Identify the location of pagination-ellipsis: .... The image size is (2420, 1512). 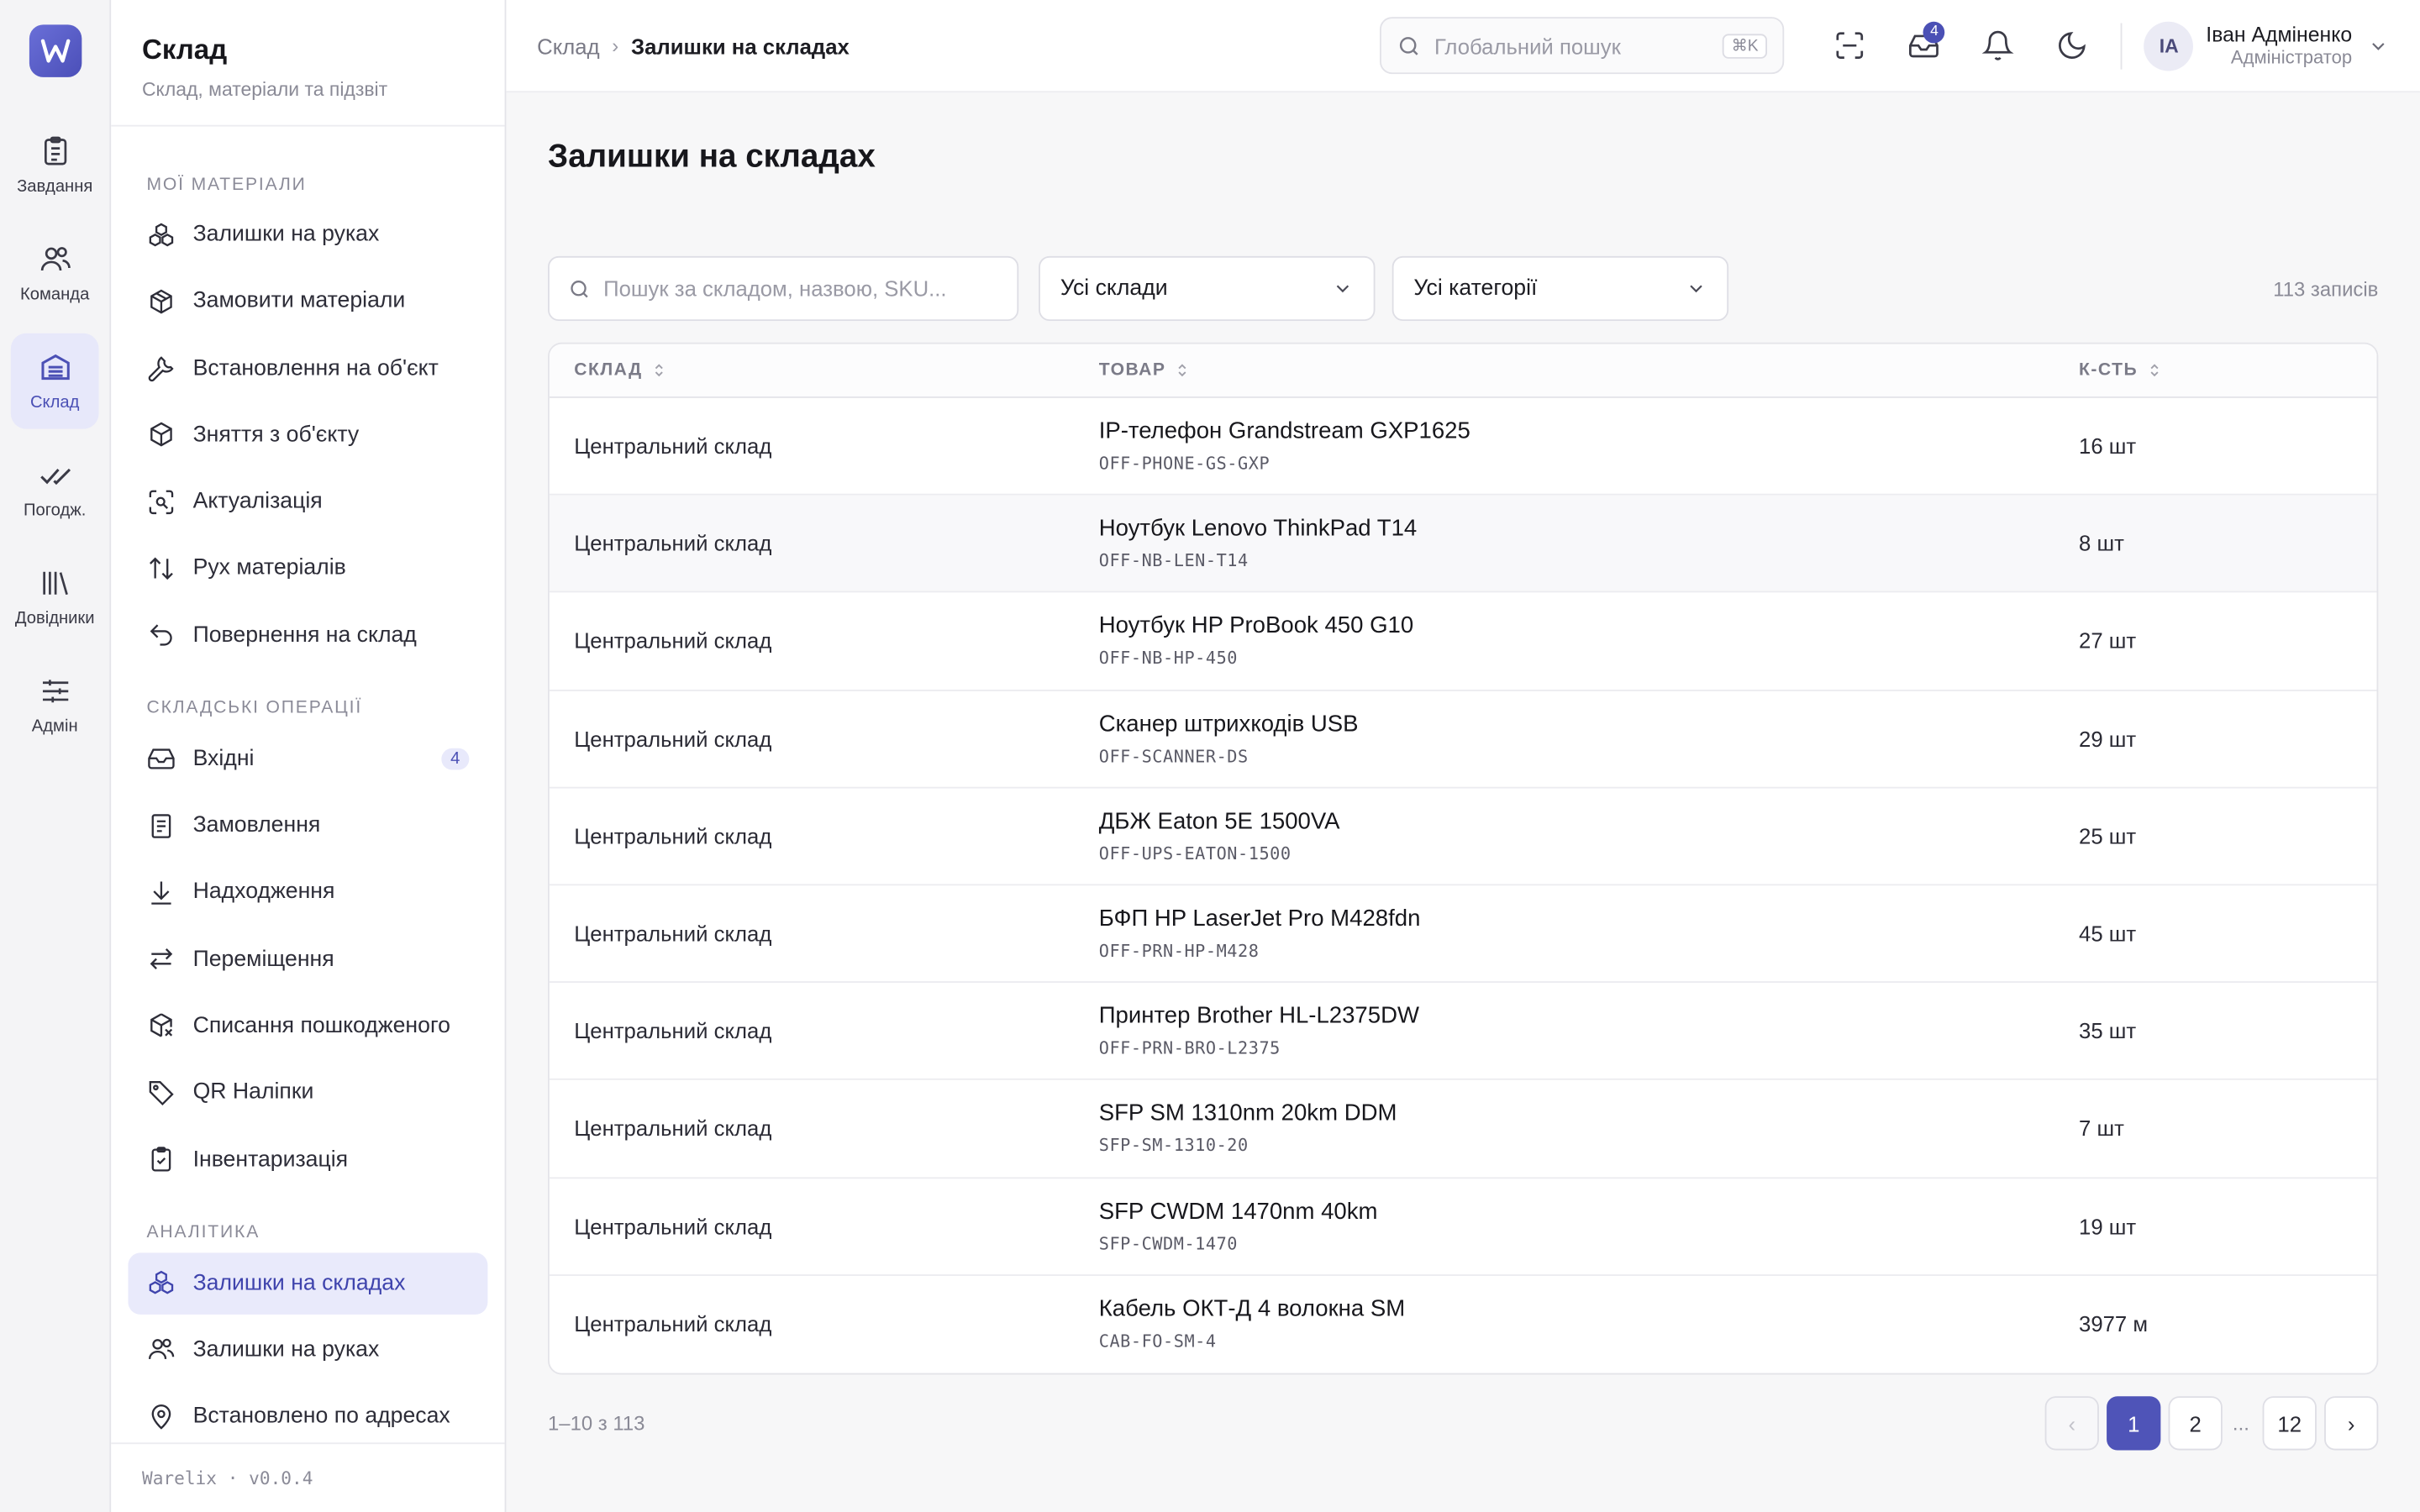
(2240, 1424).